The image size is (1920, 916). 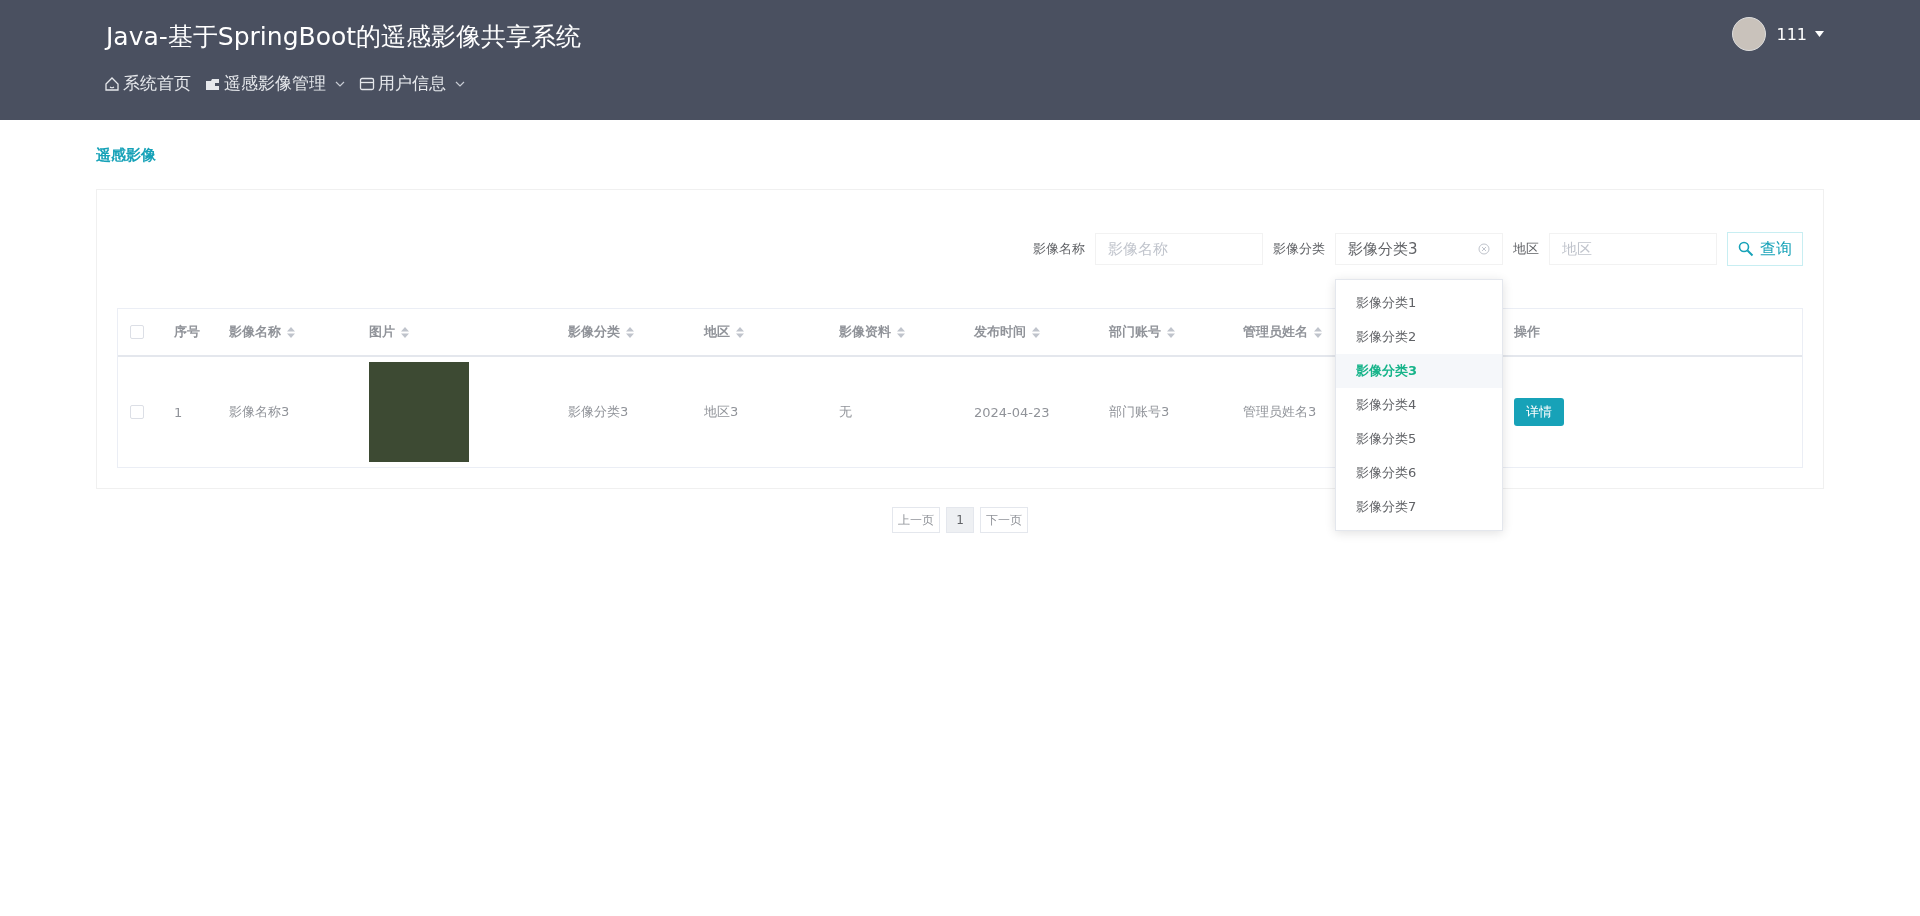 I want to click on column-header: 部门账号, so click(x=1135, y=332).